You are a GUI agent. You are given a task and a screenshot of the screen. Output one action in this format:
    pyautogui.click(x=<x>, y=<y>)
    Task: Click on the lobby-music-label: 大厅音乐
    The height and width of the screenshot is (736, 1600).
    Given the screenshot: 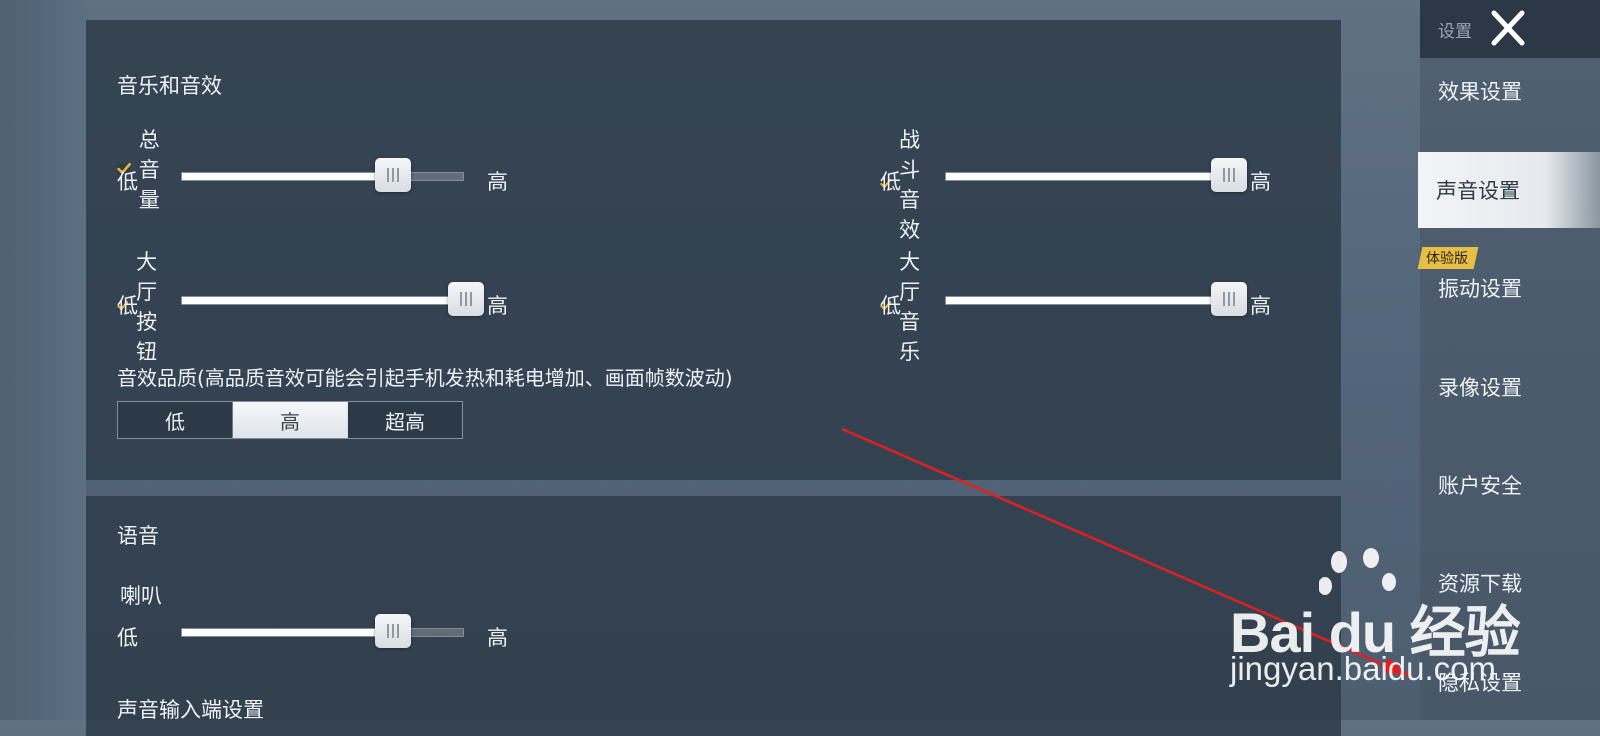 What is the action you would take?
    pyautogui.click(x=910, y=307)
    